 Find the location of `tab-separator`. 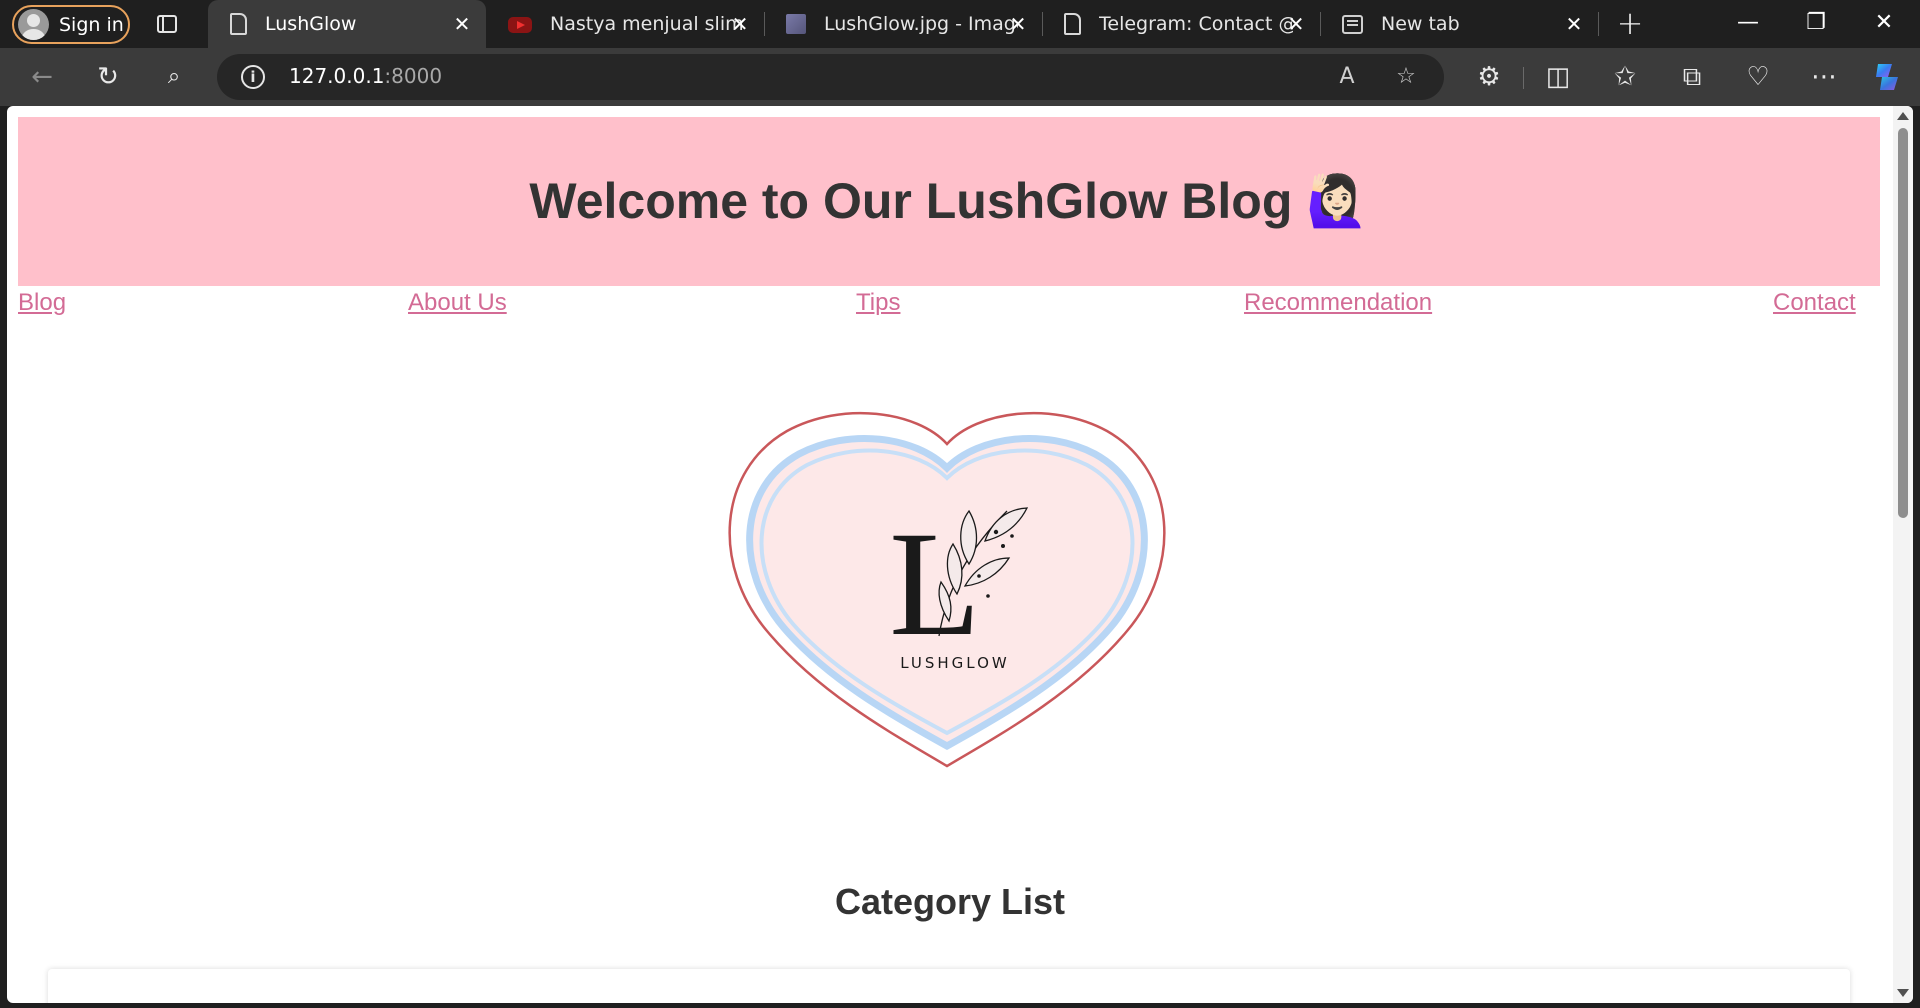

tab-separator is located at coordinates (1598, 24).